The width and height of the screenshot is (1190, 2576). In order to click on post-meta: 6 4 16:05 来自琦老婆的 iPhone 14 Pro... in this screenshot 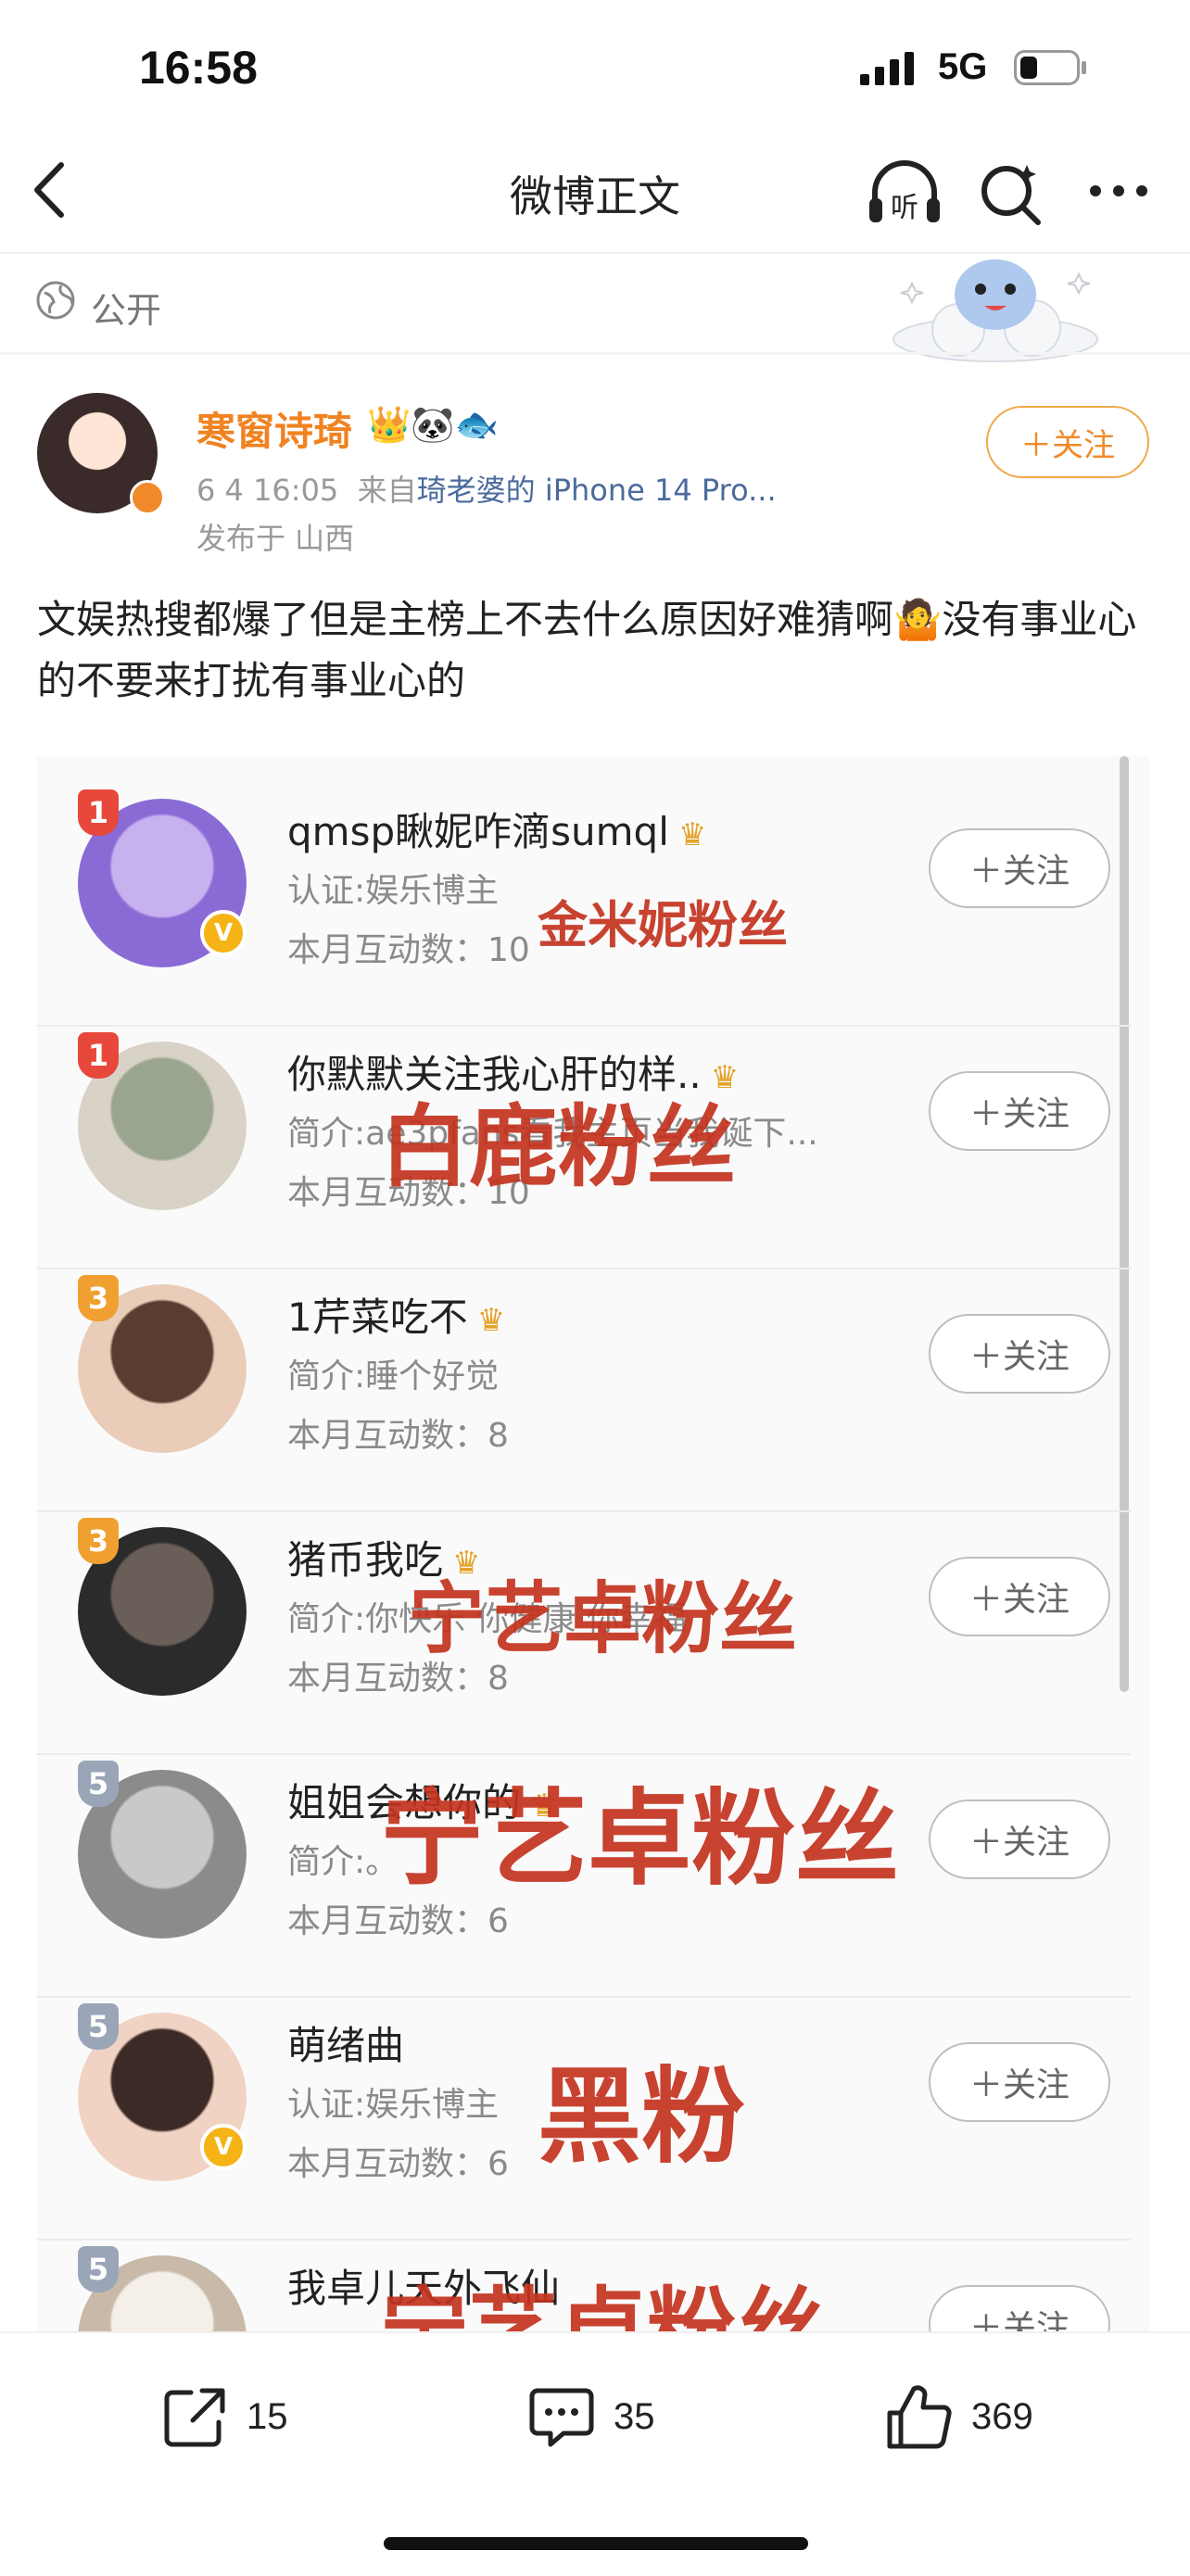, I will do `click(486, 488)`.